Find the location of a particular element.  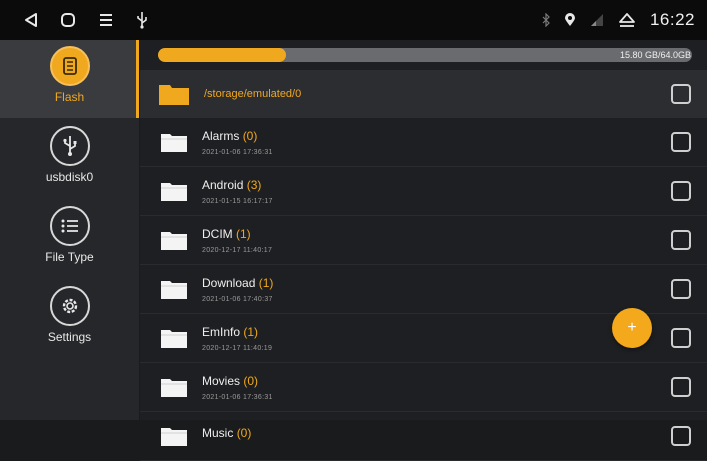

add-button: + is located at coordinates (632, 328).